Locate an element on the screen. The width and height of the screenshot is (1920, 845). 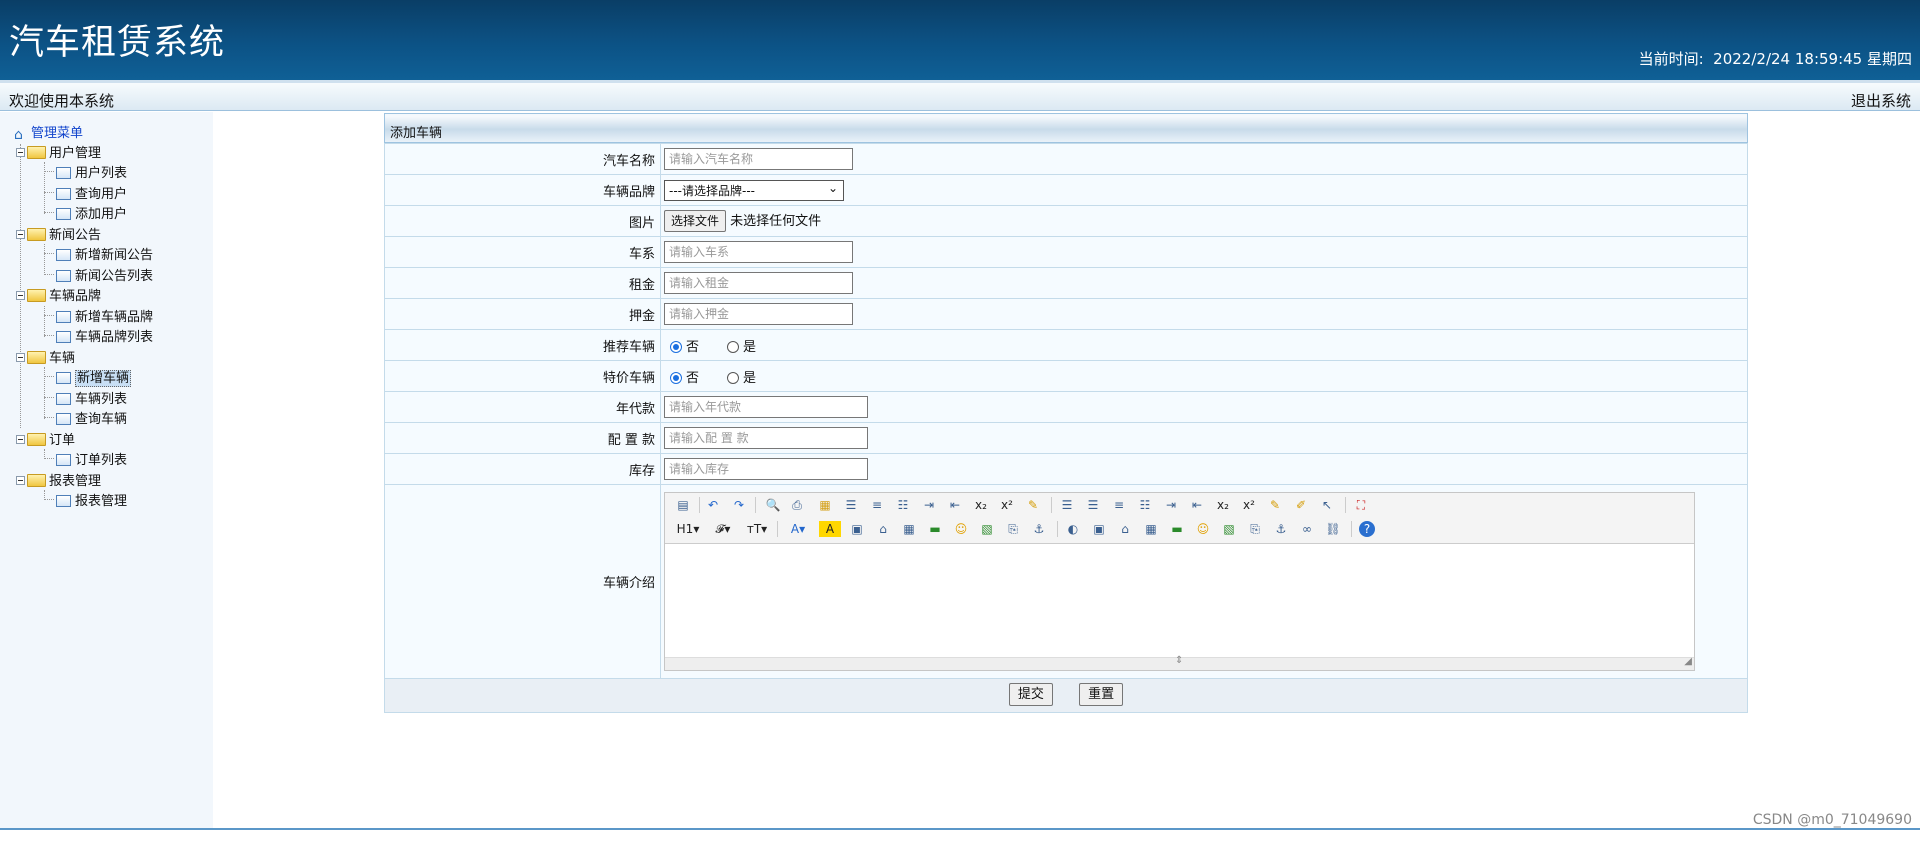
template-icon: ▦ is located at coordinates (825, 505).